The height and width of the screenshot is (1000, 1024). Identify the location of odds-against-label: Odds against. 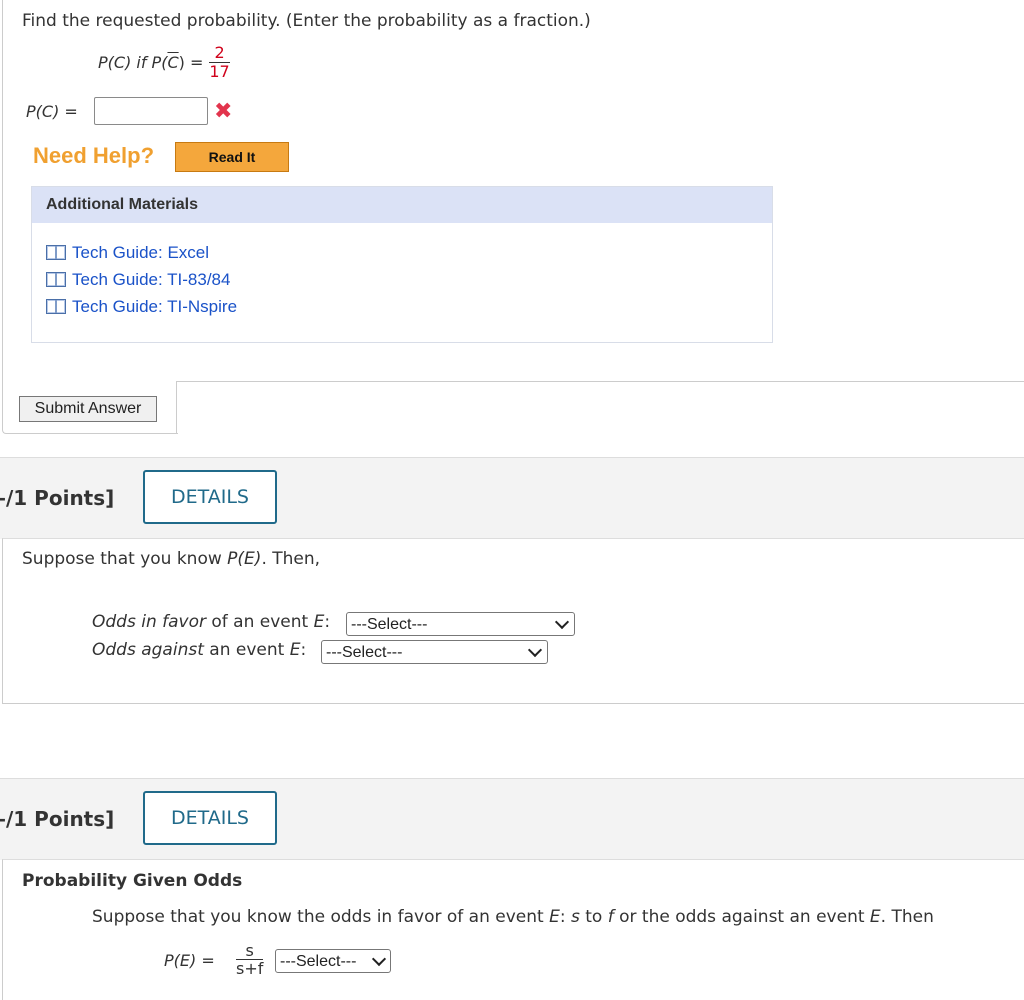
(148, 650).